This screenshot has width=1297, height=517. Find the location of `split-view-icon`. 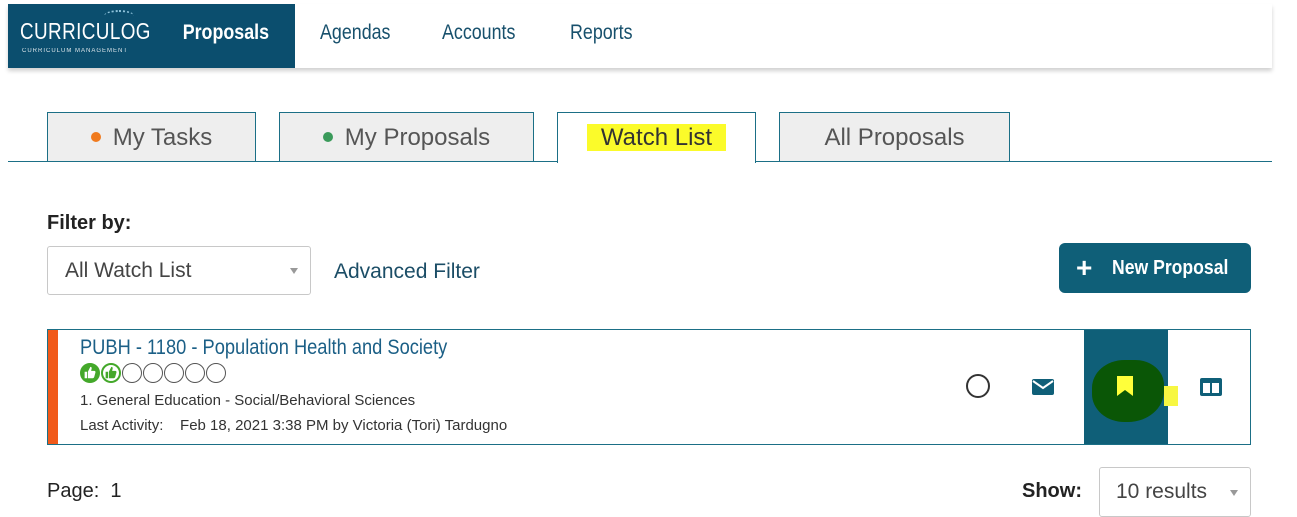

split-view-icon is located at coordinates (1211, 389).